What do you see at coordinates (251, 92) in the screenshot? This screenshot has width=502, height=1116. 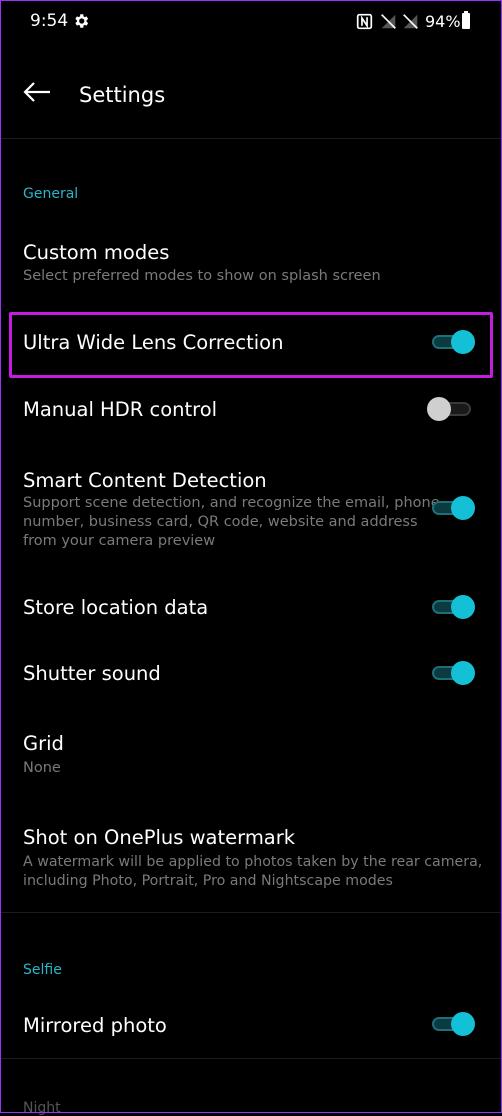 I see `app-bar: Settings` at bounding box center [251, 92].